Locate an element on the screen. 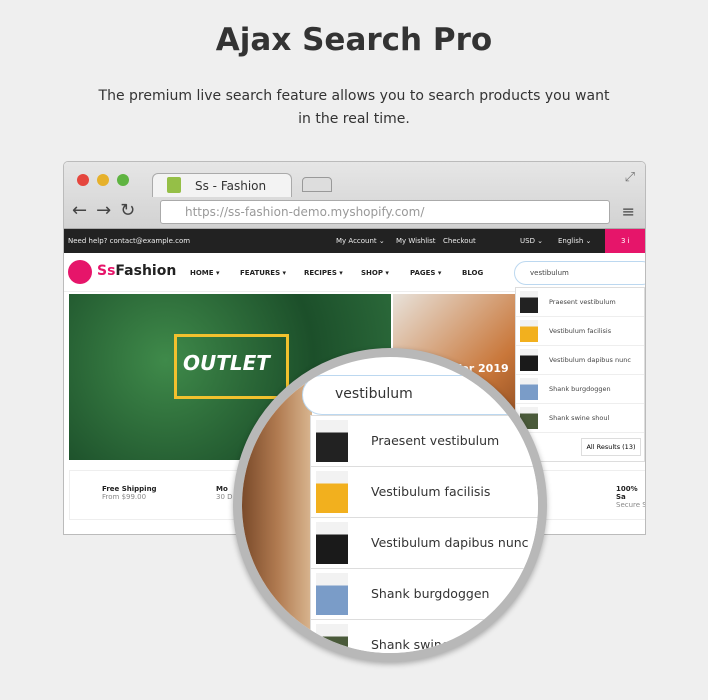 This screenshot has height=700, width=708. magnified-search-input: vestibulum is located at coordinates (420, 395).